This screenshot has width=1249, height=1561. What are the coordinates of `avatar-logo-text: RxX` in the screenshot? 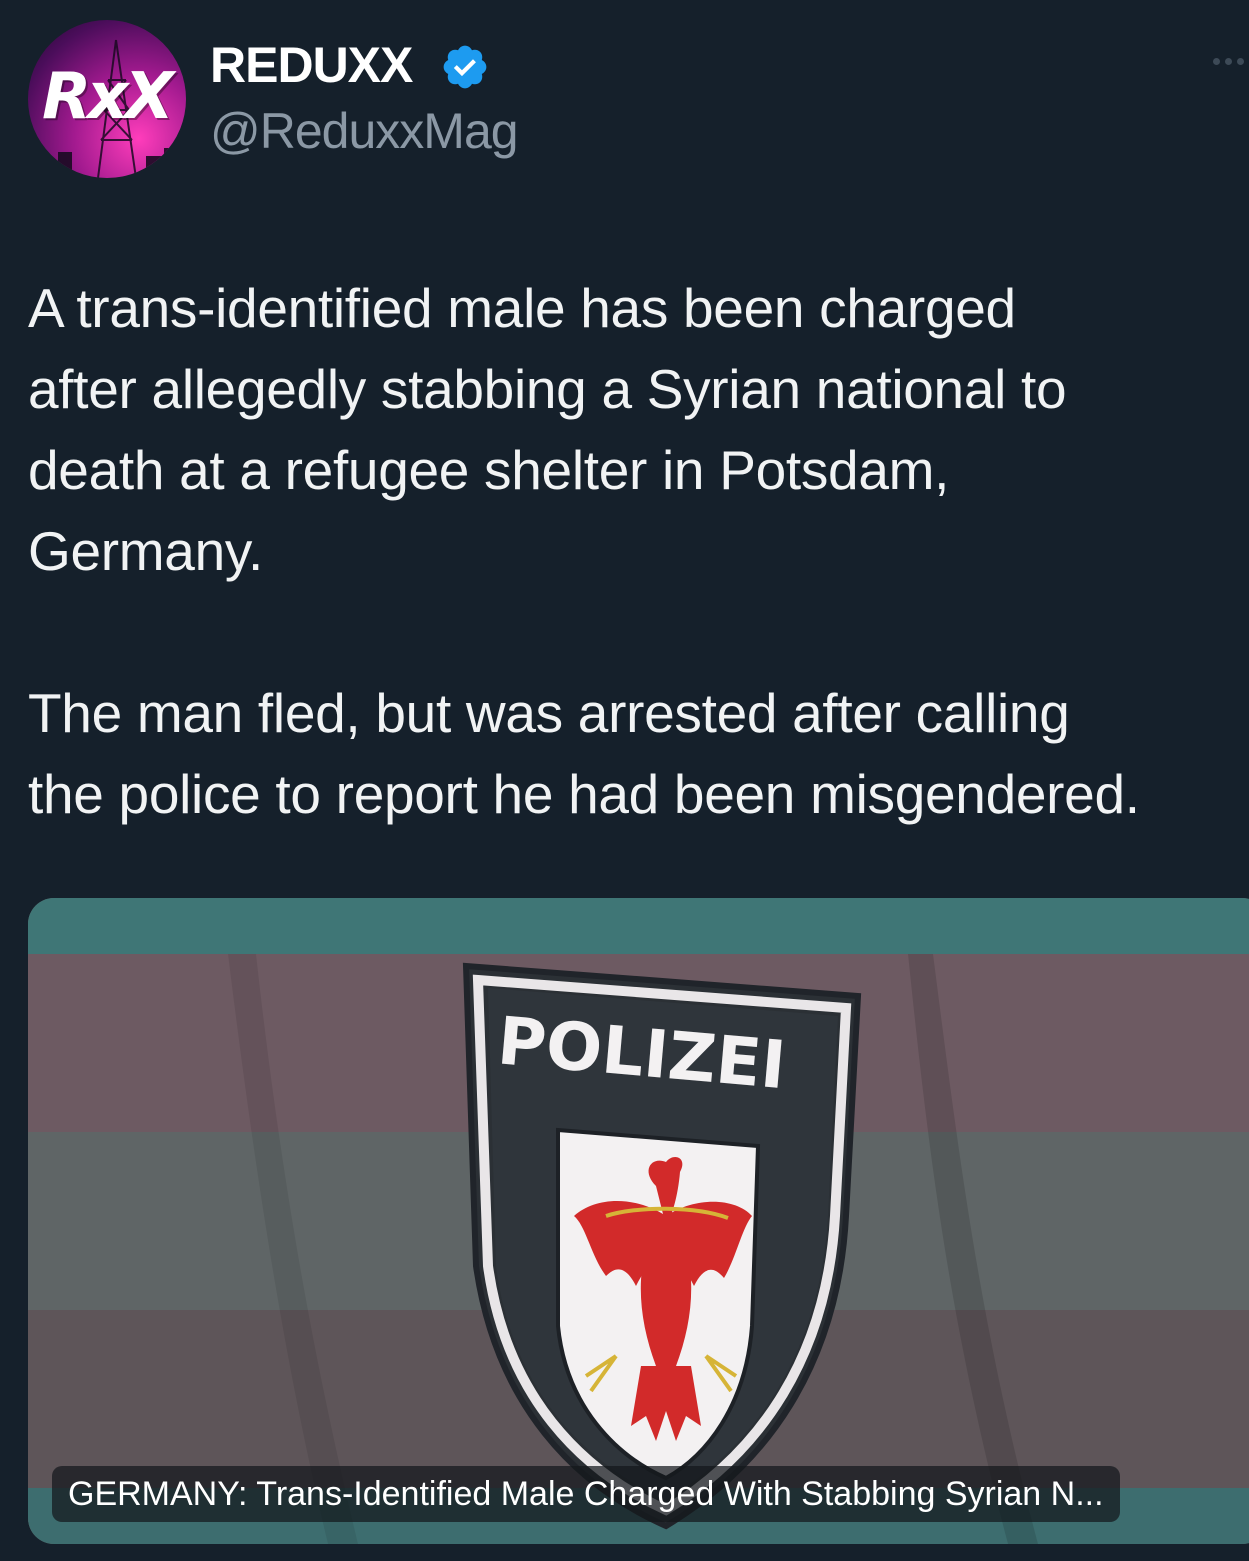 It's located at (108, 97).